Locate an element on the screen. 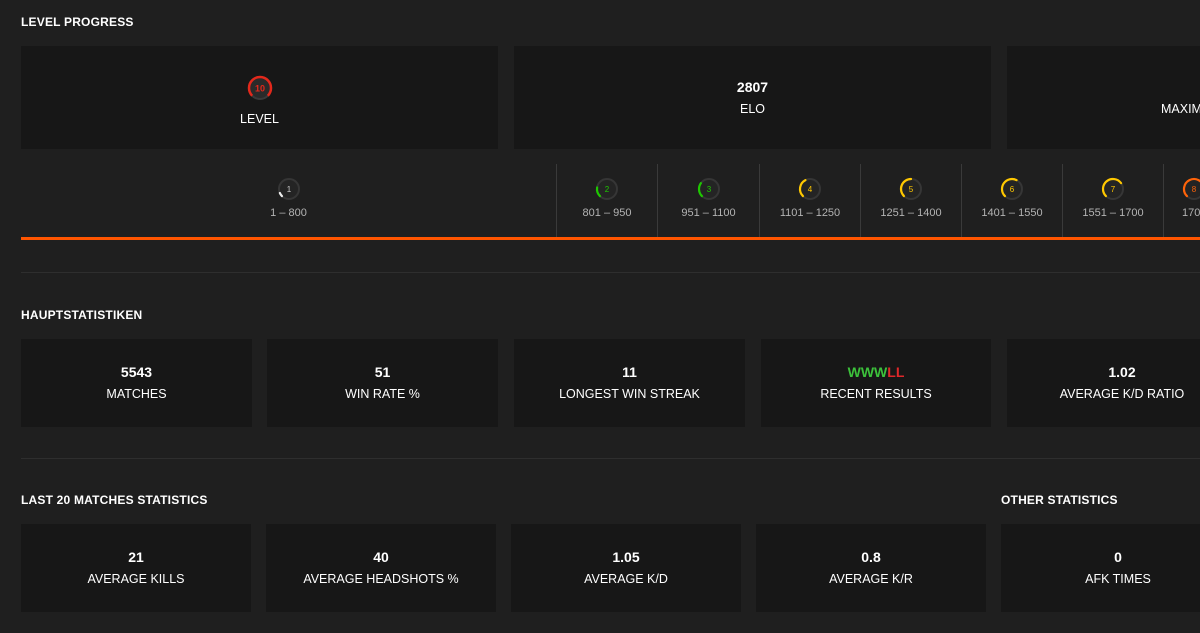 This screenshot has width=1200, height=633. average-kr-value: 0.8 is located at coordinates (871, 557).